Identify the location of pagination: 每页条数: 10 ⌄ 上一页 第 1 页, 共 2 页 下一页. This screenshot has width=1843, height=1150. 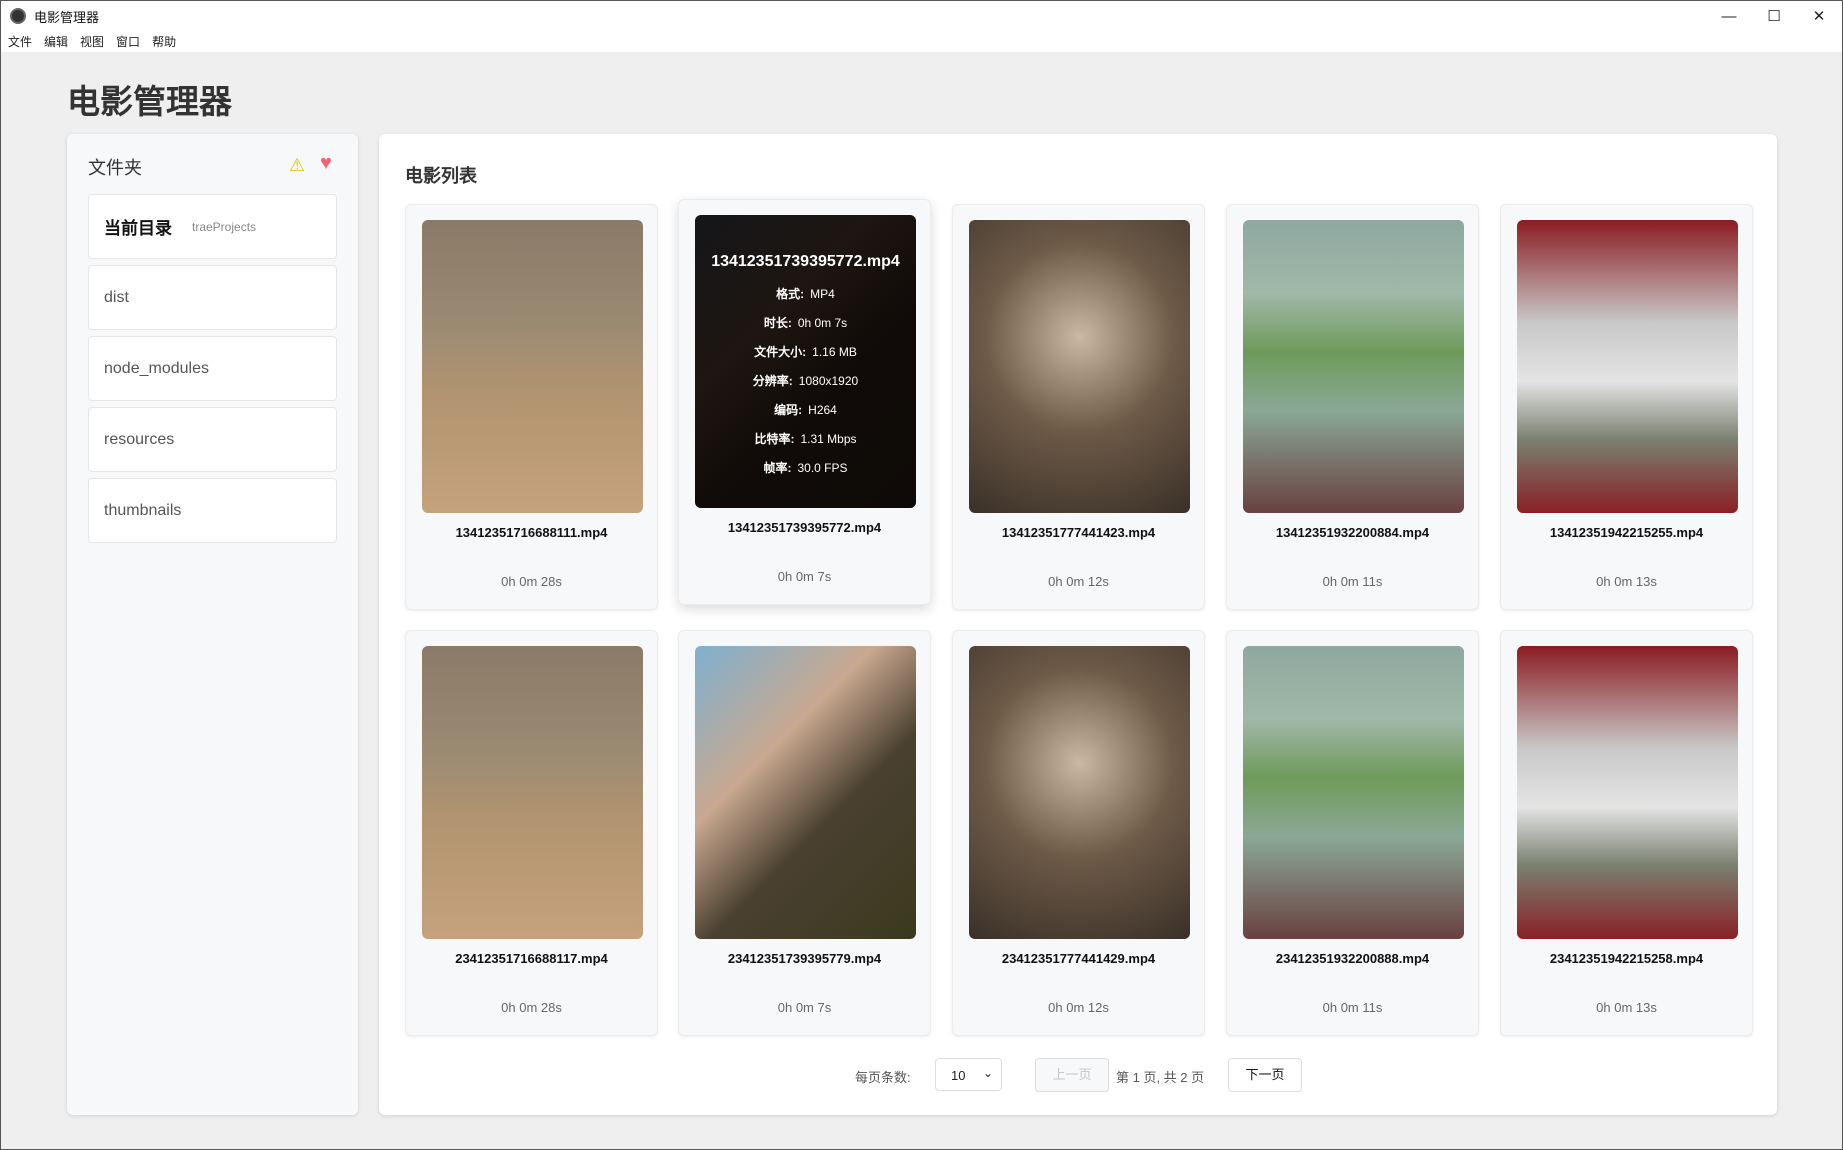
(1078, 1075).